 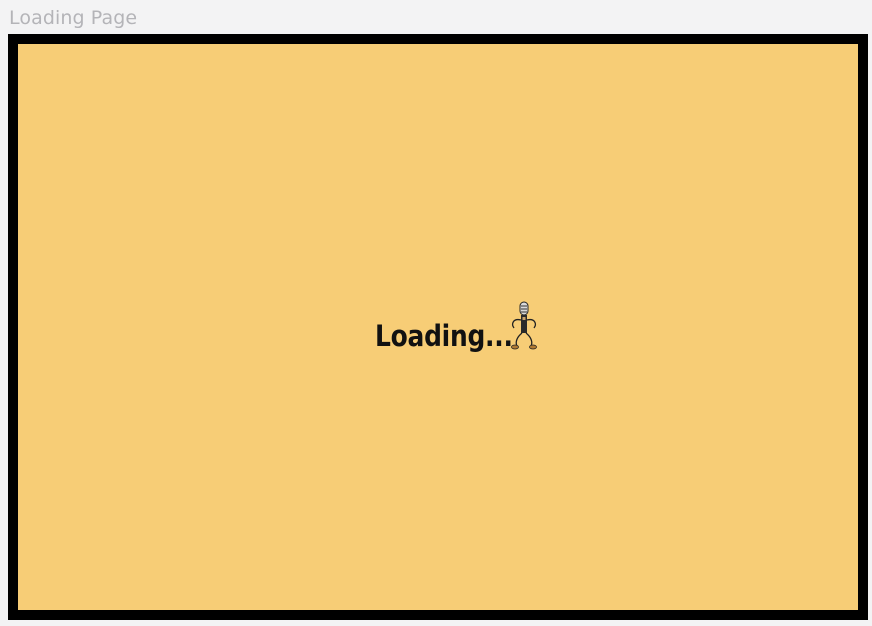 I want to click on page-title: Loading Page, so click(x=73, y=18).